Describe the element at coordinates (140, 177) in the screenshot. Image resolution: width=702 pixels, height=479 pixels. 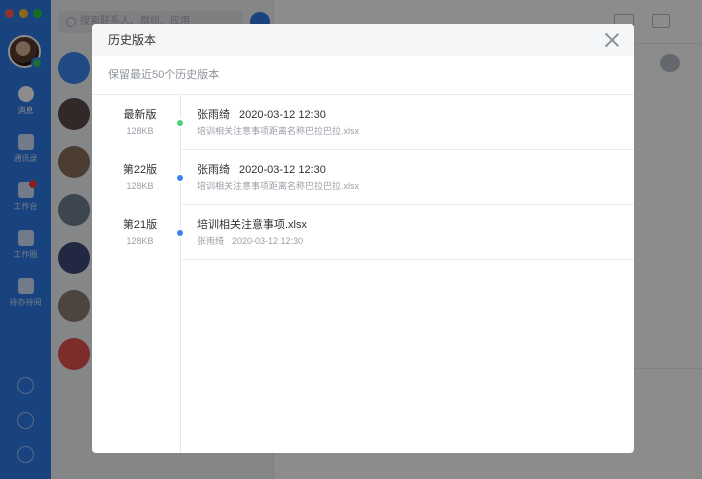
I see `version-label: 第22版 128KB` at that location.